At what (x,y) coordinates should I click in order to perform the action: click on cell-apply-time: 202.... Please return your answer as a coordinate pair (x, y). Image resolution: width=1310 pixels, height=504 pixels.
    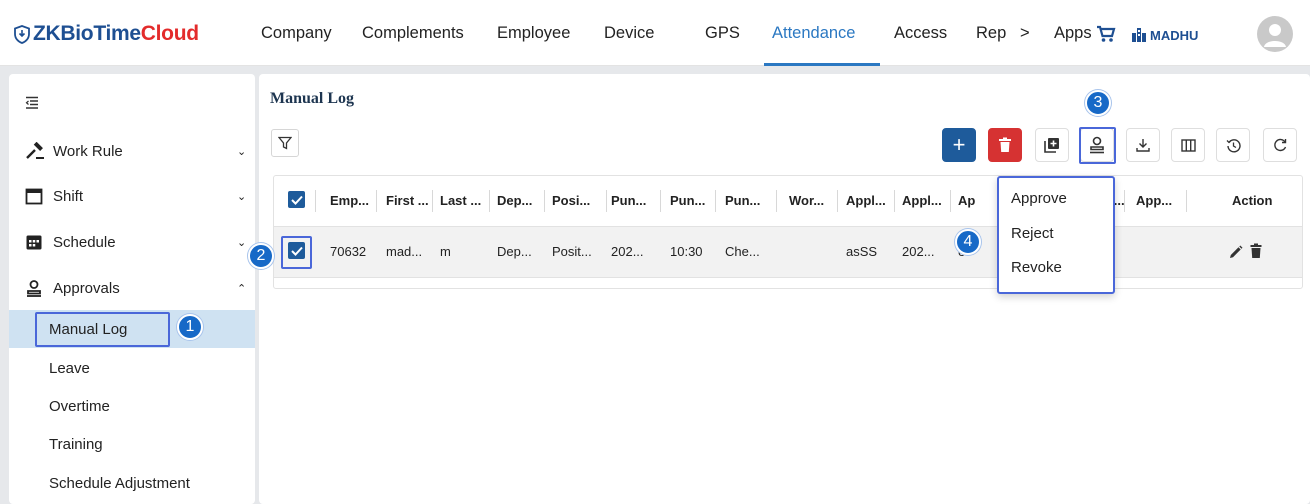
    Looking at the image, I should click on (918, 251).